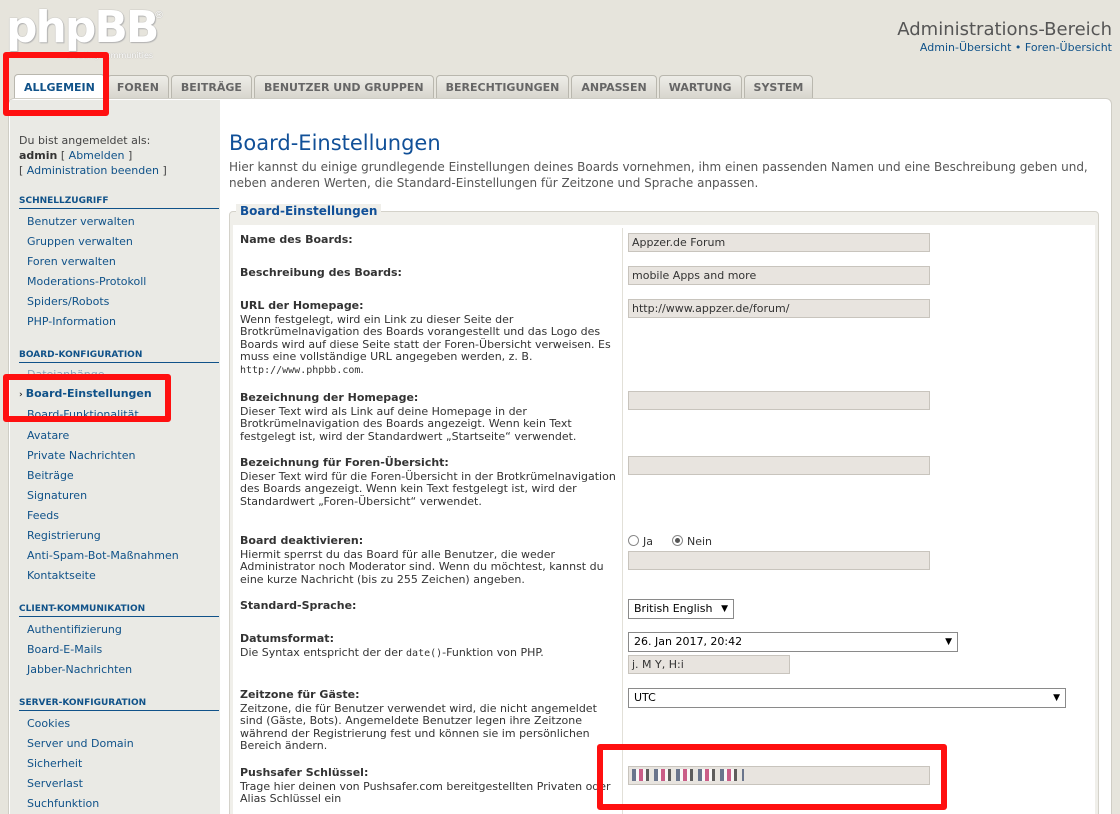 The width and height of the screenshot is (1120, 814). What do you see at coordinates (304, 772) in the screenshot?
I see `field-label: Pushsafer Schlüssel:` at bounding box center [304, 772].